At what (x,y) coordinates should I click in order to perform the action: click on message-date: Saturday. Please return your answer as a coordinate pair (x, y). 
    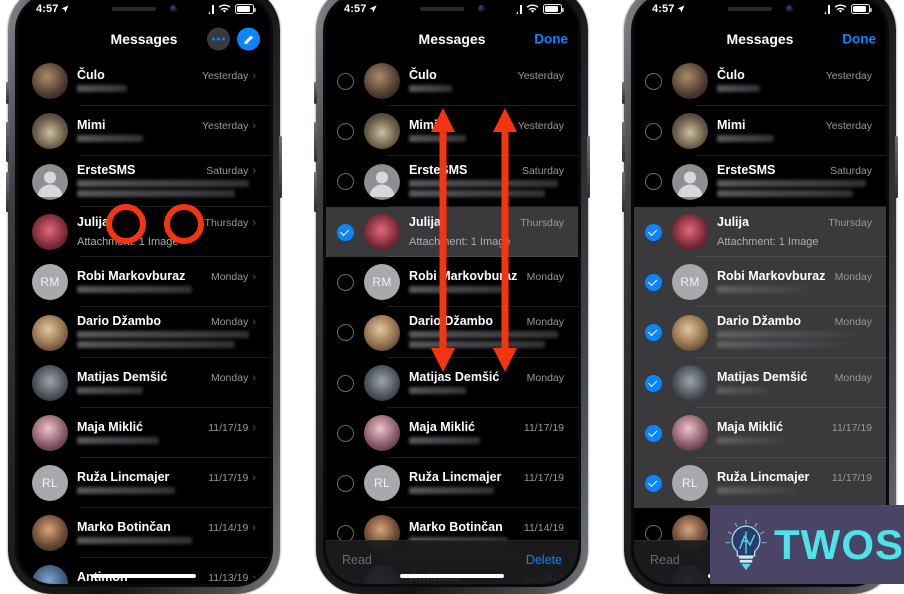
    Looking at the image, I should click on (227, 171).